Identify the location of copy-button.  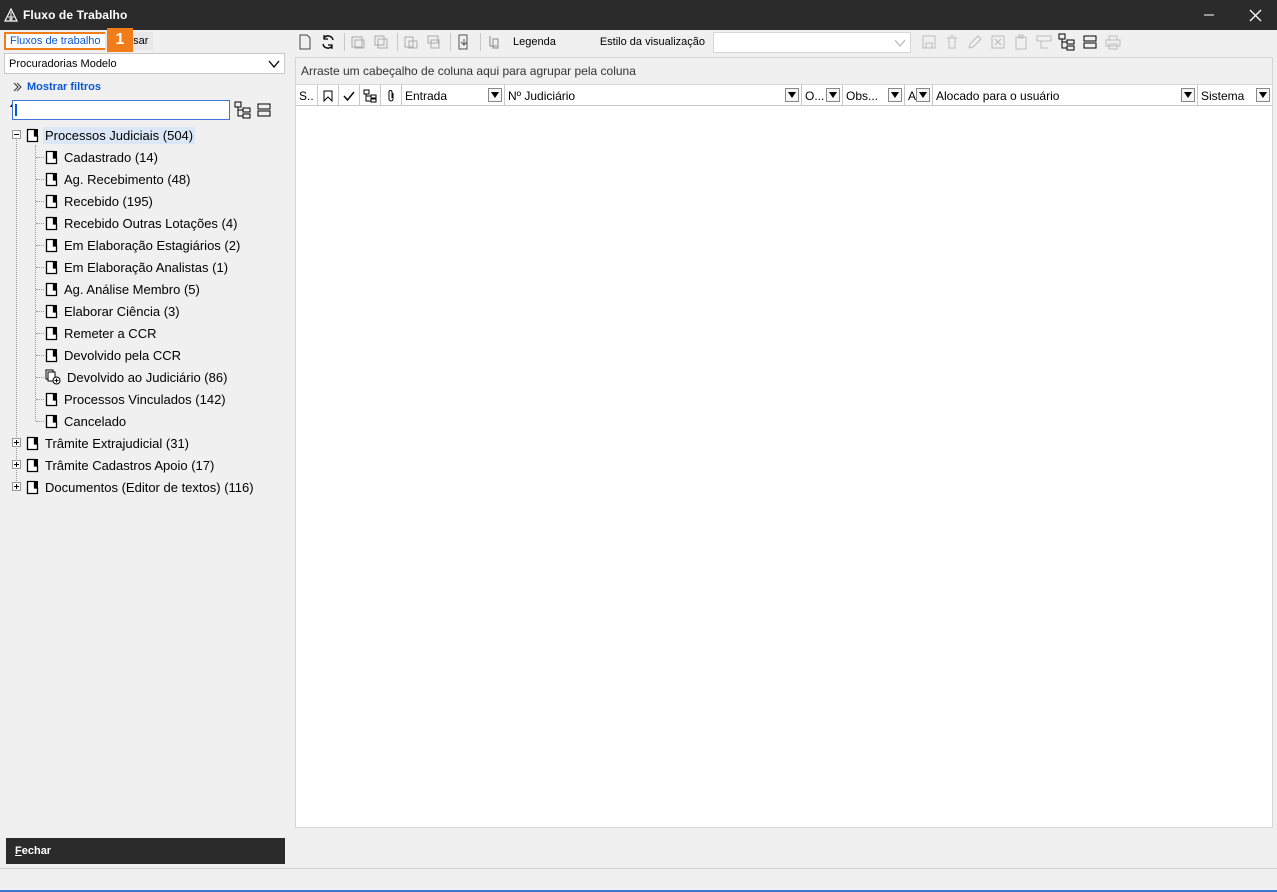
(381, 42).